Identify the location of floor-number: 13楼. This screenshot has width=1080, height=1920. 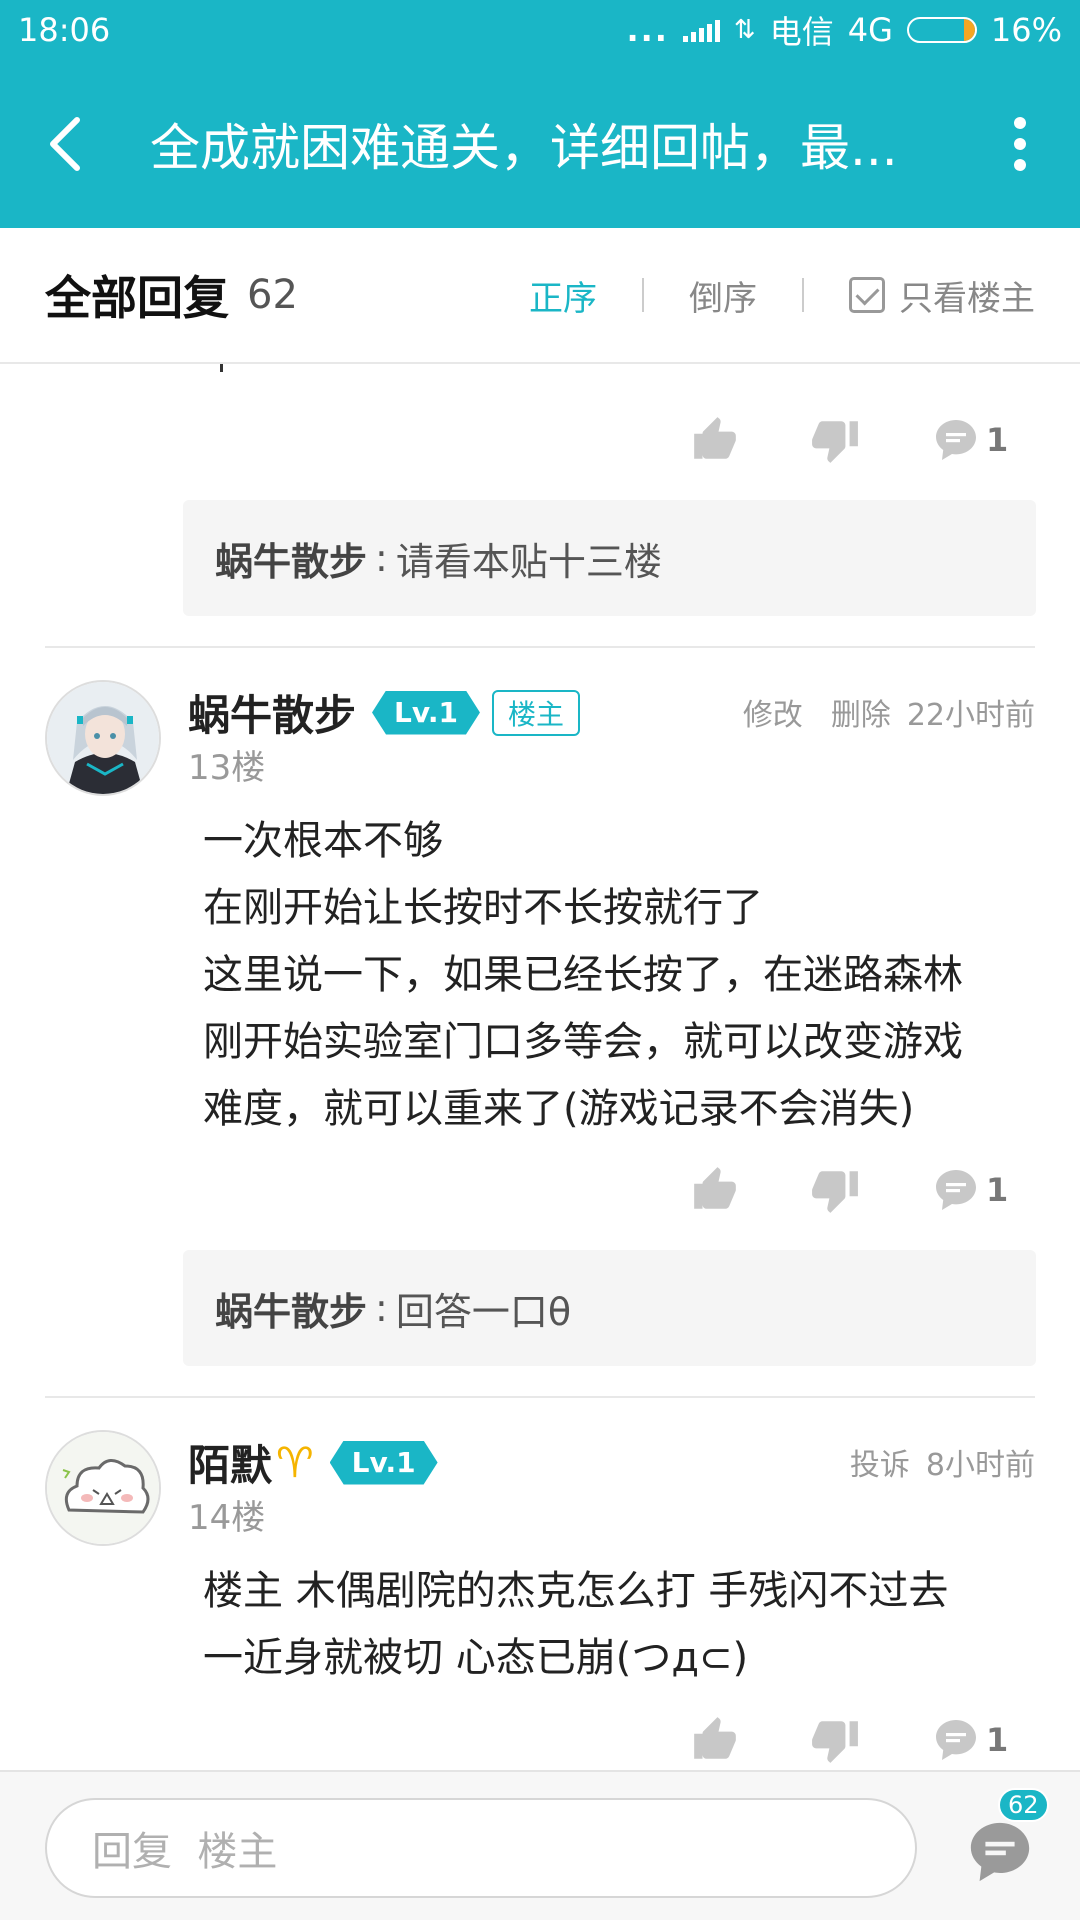
(227, 768).